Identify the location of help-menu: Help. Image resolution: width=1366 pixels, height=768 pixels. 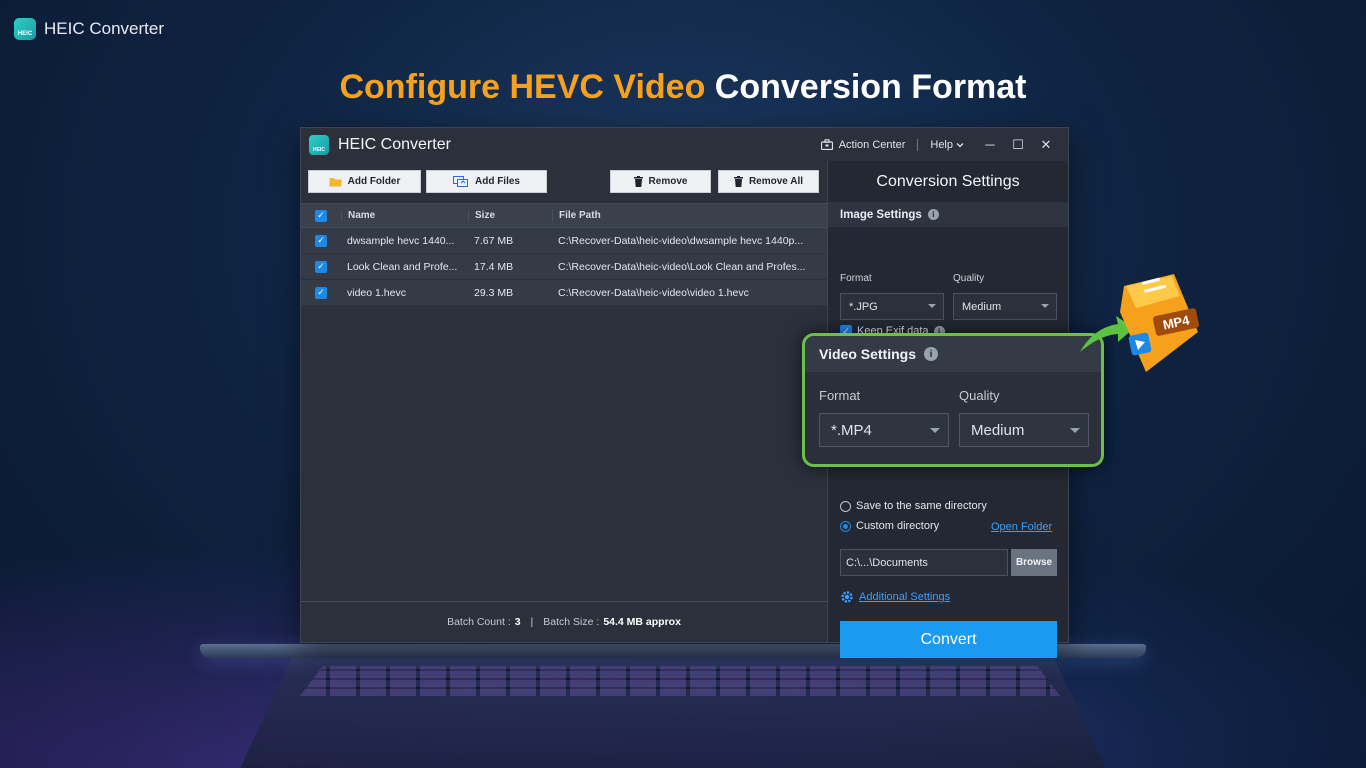
(947, 145).